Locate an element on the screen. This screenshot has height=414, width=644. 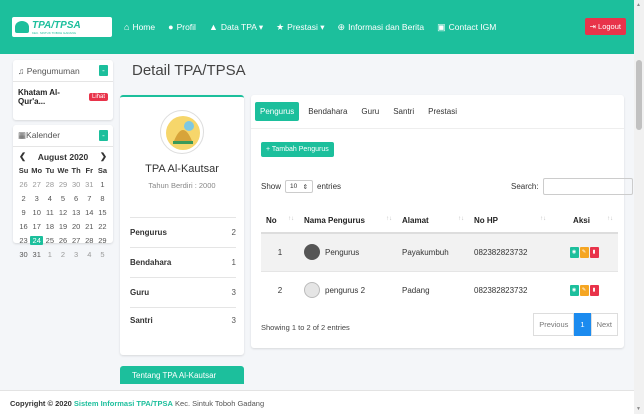
col-header-nama: Nama Pengurus ↑↓ is located at coordinates (348, 221).